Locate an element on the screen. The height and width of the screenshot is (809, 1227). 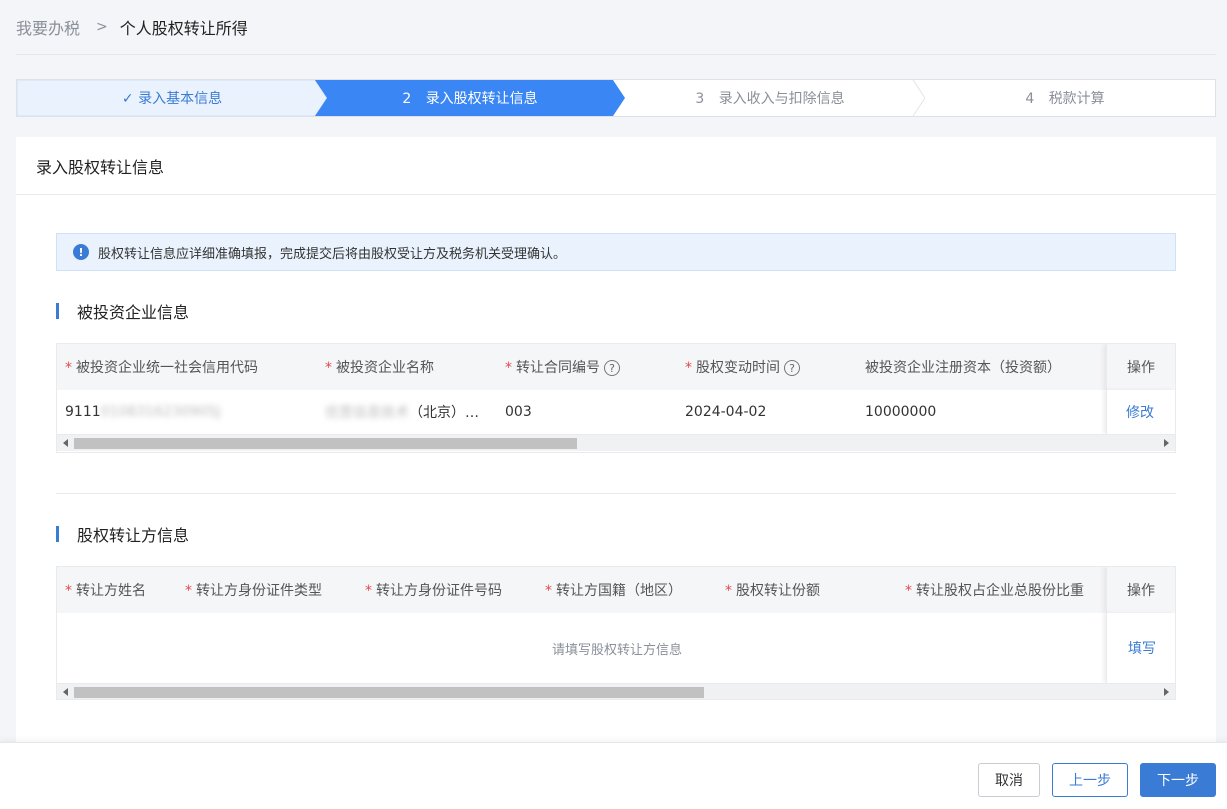
cell-registered-capital: 10000000 is located at coordinates (901, 412).